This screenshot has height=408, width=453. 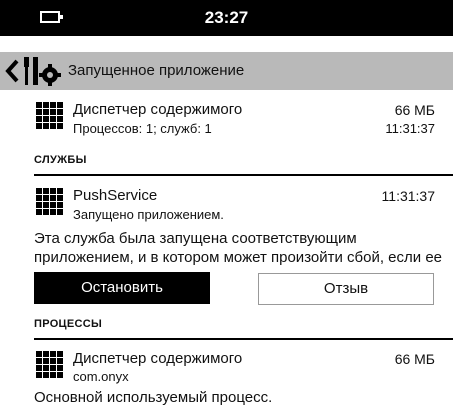 What do you see at coordinates (414, 110) in the screenshot?
I see `app-size: 66 МБ` at bounding box center [414, 110].